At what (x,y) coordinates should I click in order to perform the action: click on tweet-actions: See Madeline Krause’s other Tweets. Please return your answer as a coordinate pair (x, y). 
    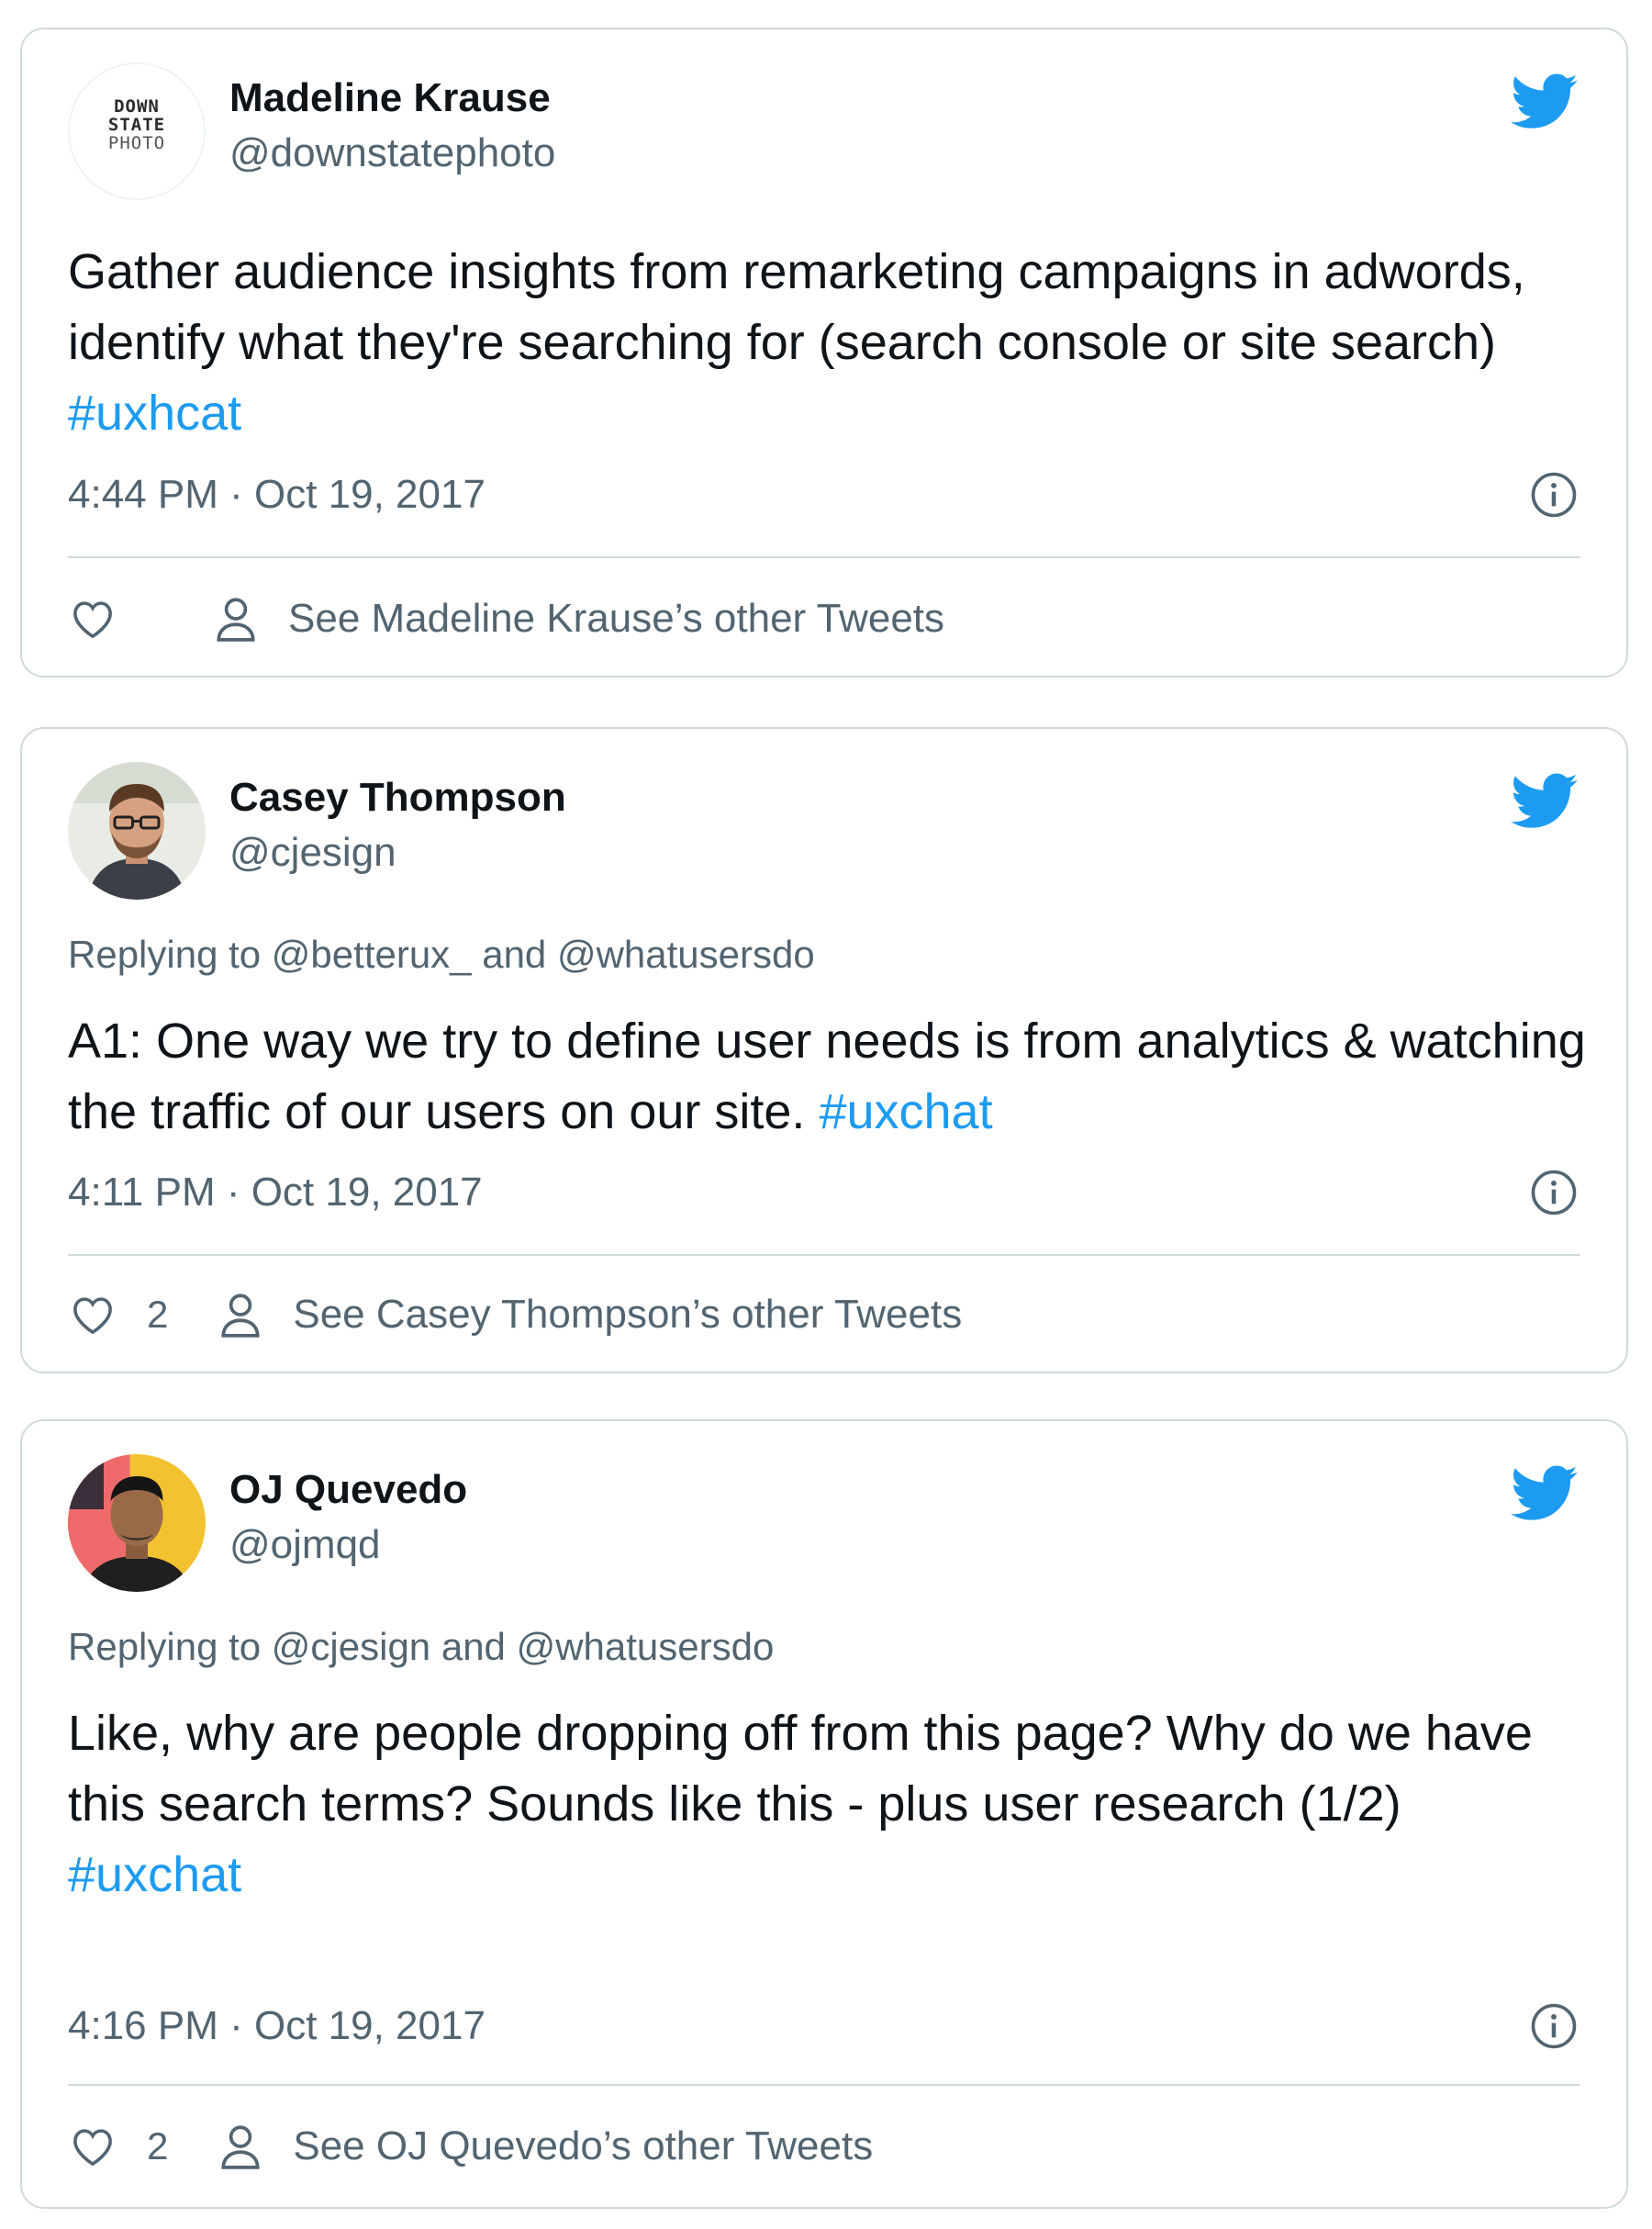
    Looking at the image, I should click on (506, 618).